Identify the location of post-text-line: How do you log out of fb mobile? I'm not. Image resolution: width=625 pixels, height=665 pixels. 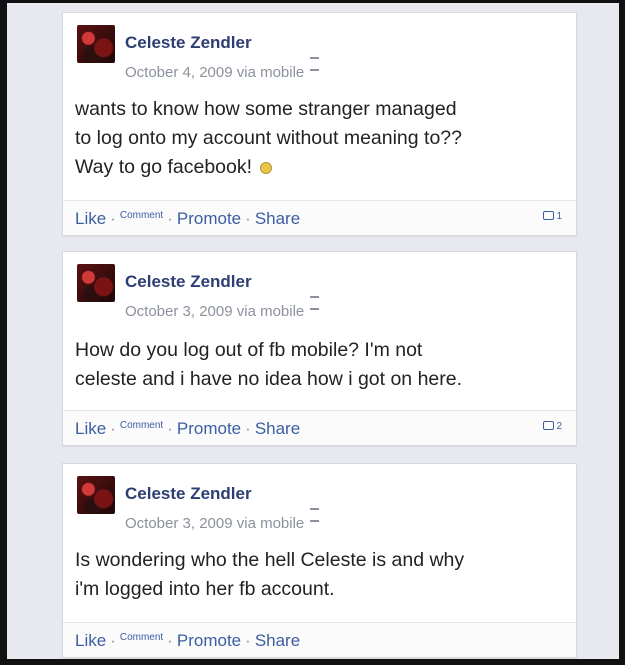
(249, 350).